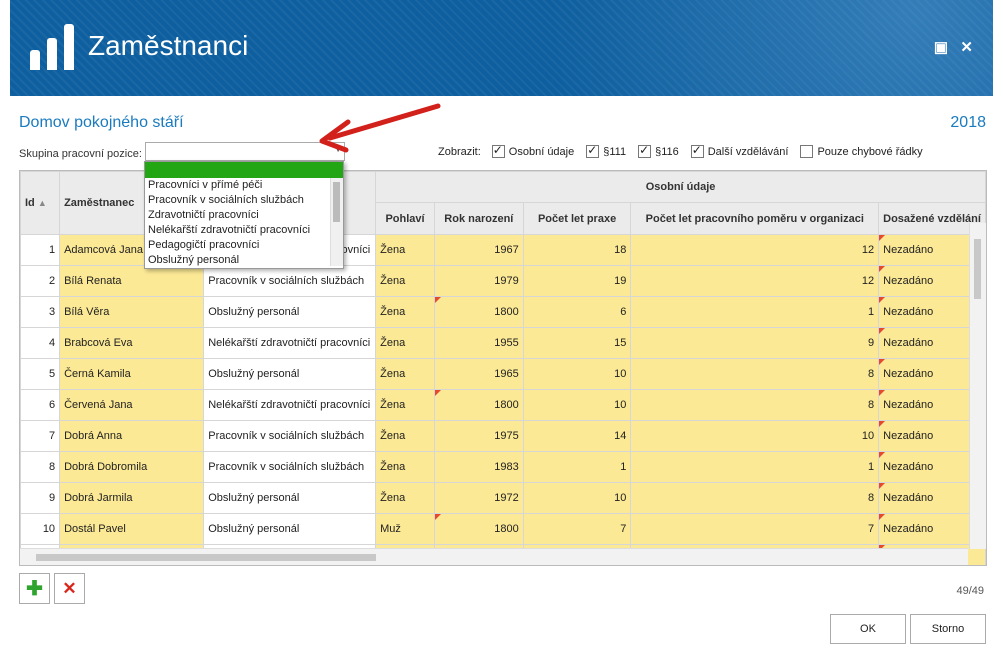 This screenshot has width=1003, height=663. What do you see at coordinates (577, 250) in the screenshot?
I see `cell-years-practice: 18` at bounding box center [577, 250].